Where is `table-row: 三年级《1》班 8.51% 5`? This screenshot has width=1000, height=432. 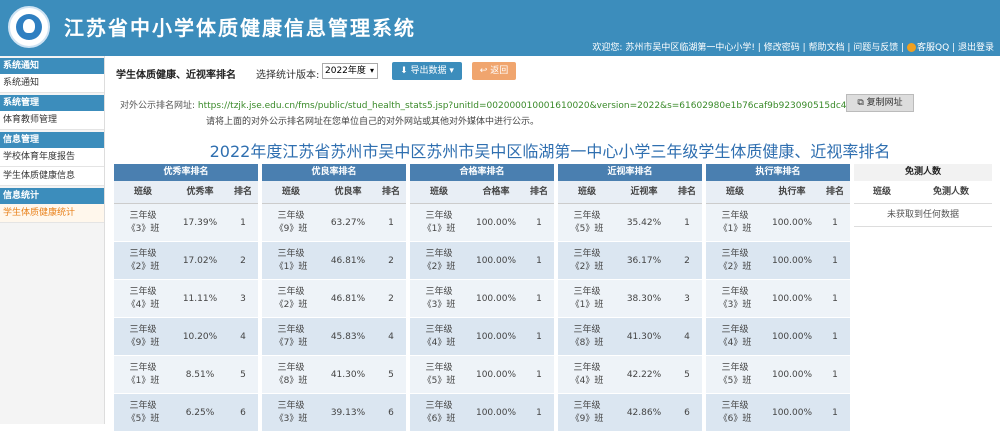
table-row: 三年级《1》班 8.51% 5 is located at coordinates (186, 375).